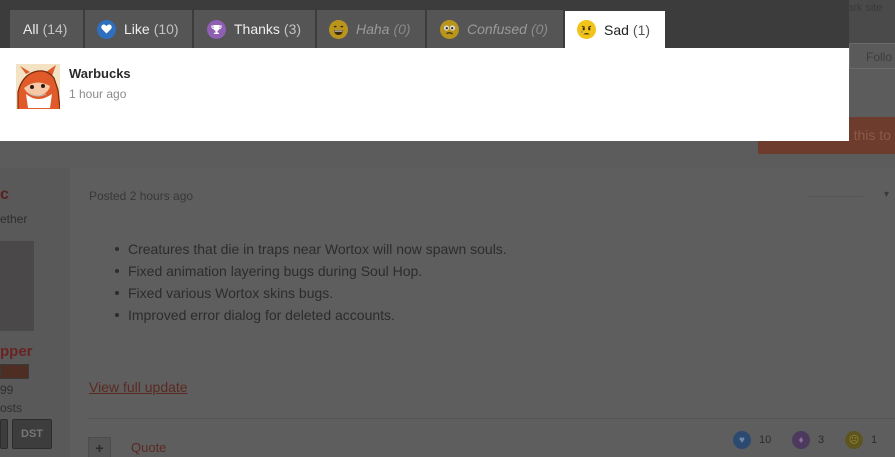  I want to click on reactor-name: Warbucks, so click(100, 73).